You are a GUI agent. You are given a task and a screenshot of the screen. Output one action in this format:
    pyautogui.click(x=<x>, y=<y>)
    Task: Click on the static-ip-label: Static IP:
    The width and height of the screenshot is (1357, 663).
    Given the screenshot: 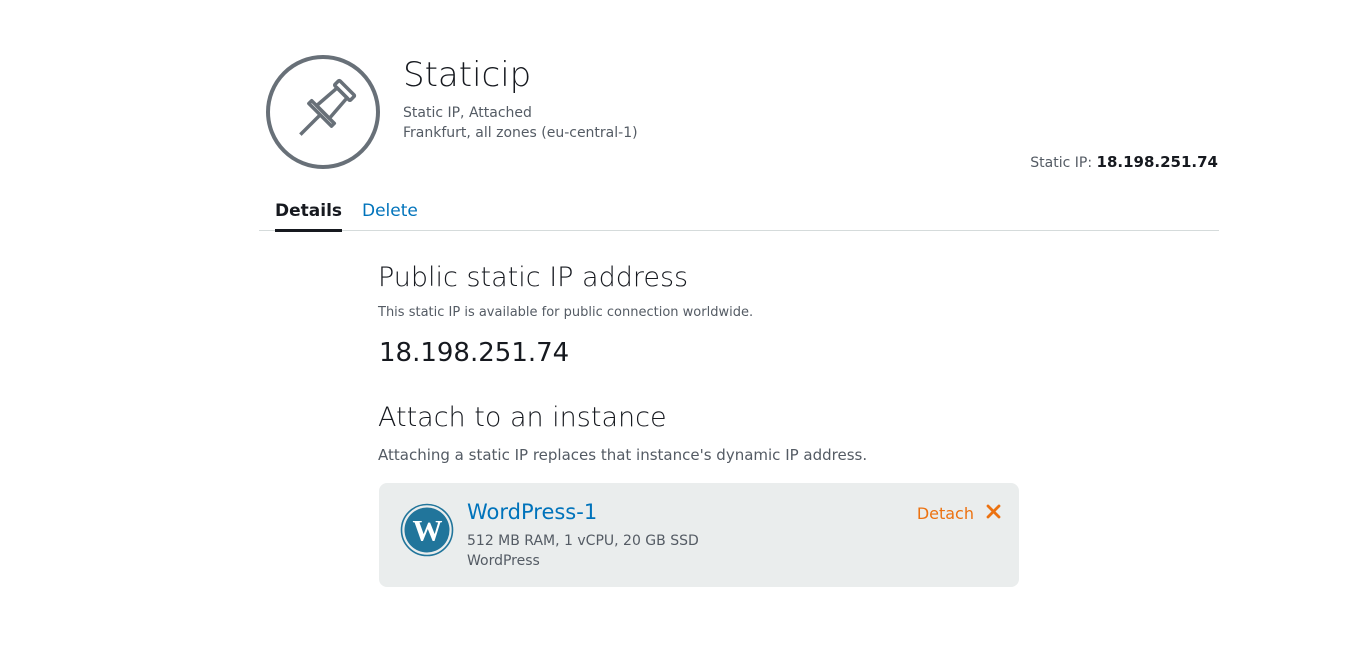 What is the action you would take?
    pyautogui.click(x=1061, y=163)
    